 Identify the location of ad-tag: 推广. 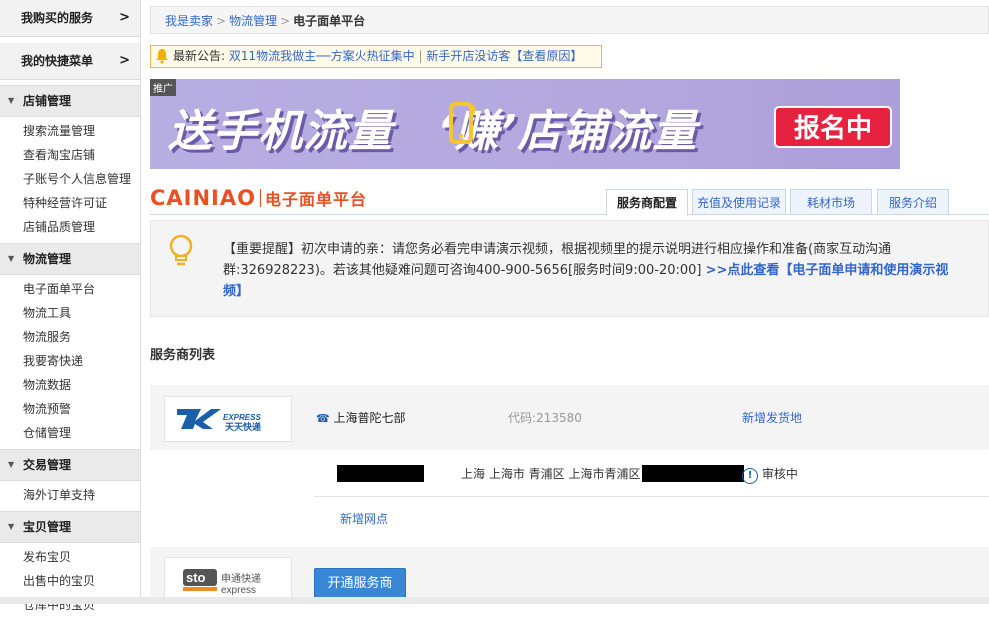
(163, 87).